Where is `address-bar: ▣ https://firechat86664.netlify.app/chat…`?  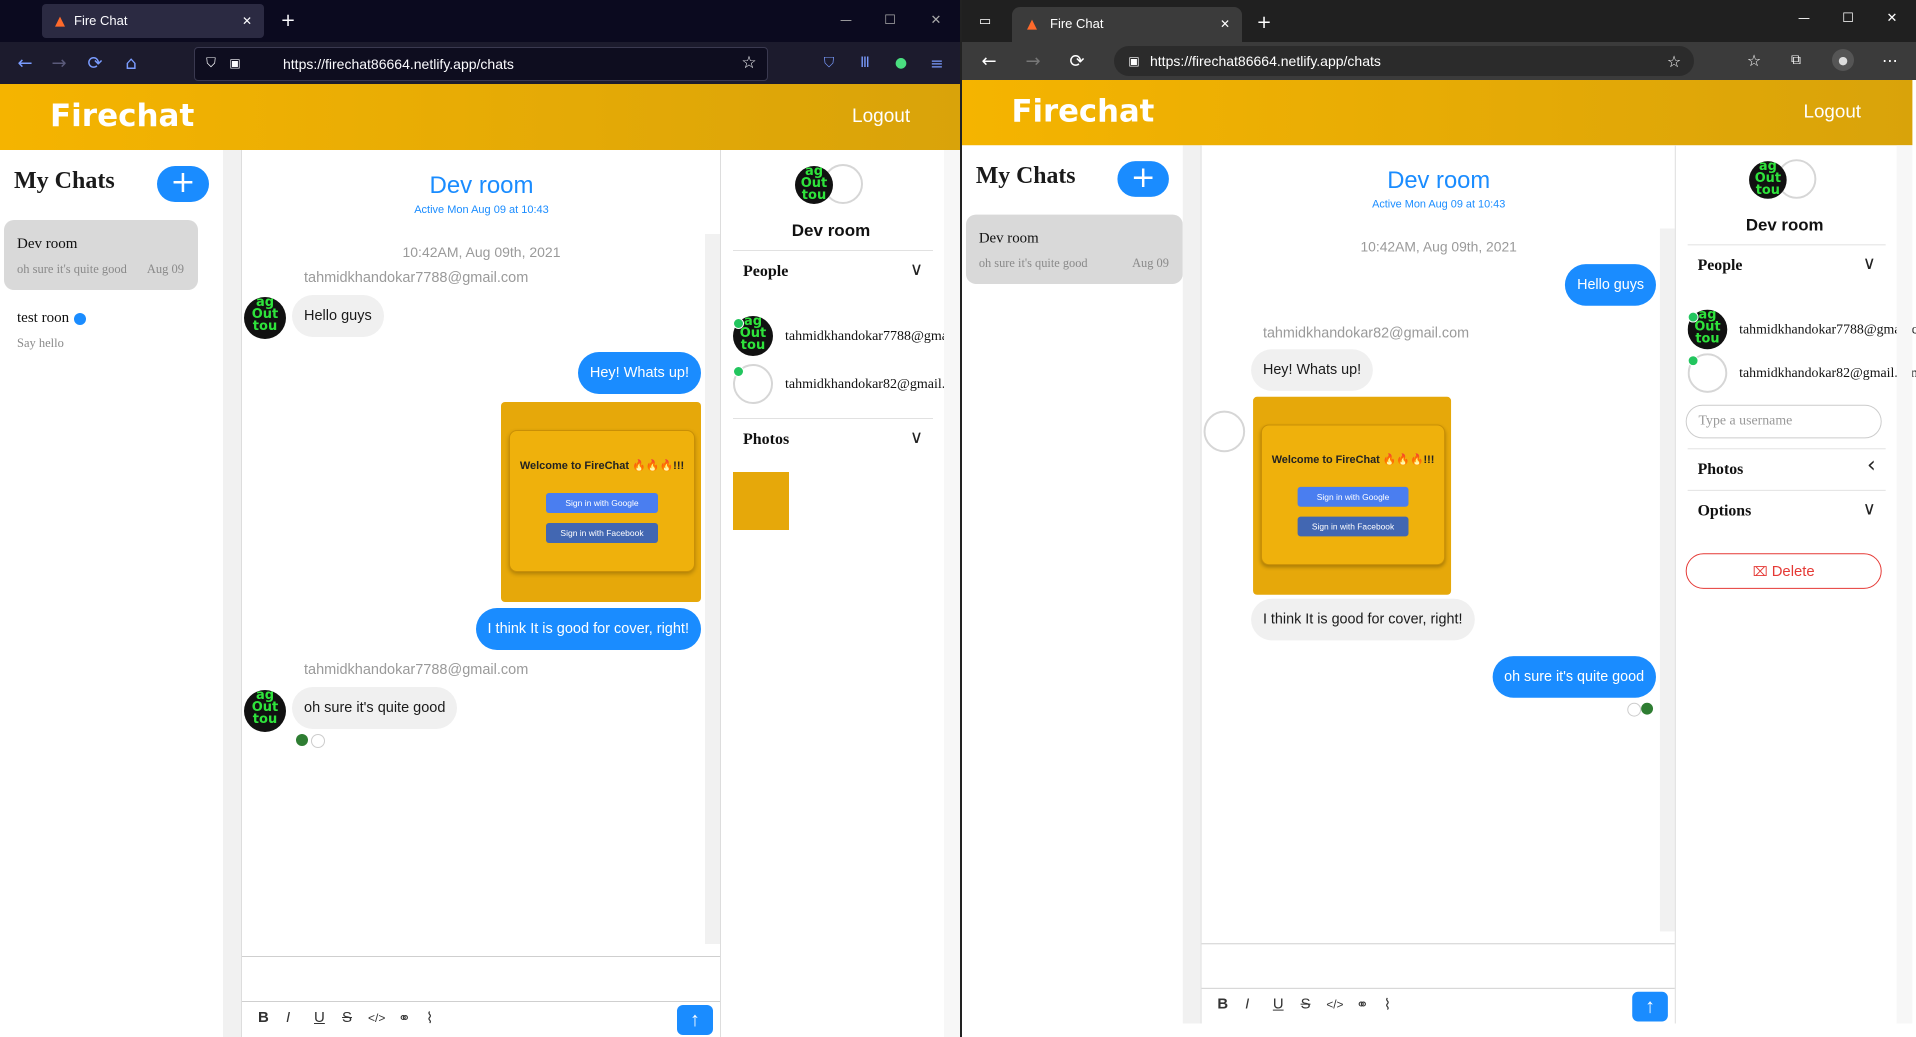
address-bar: ▣ https://firechat86664.netlify.app/chat… is located at coordinates (1404, 61).